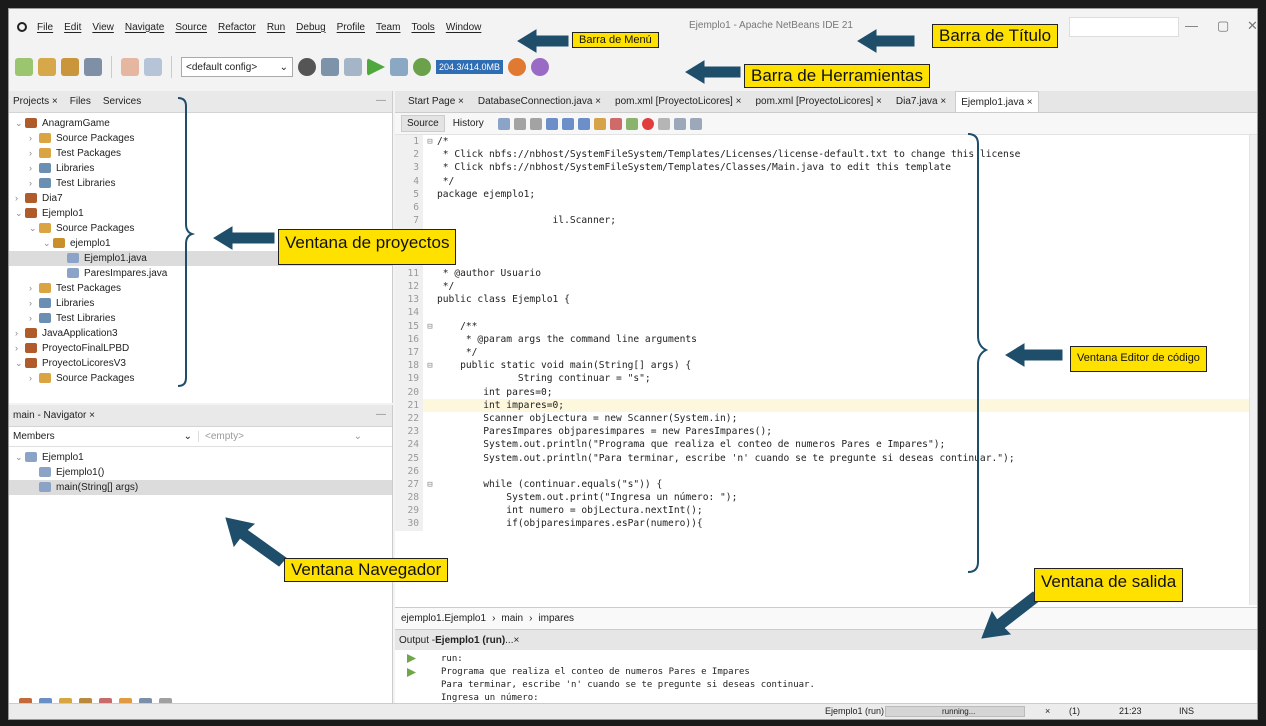 This screenshot has height=726, width=1266. I want to click on new-project-icon, so click(47, 67).